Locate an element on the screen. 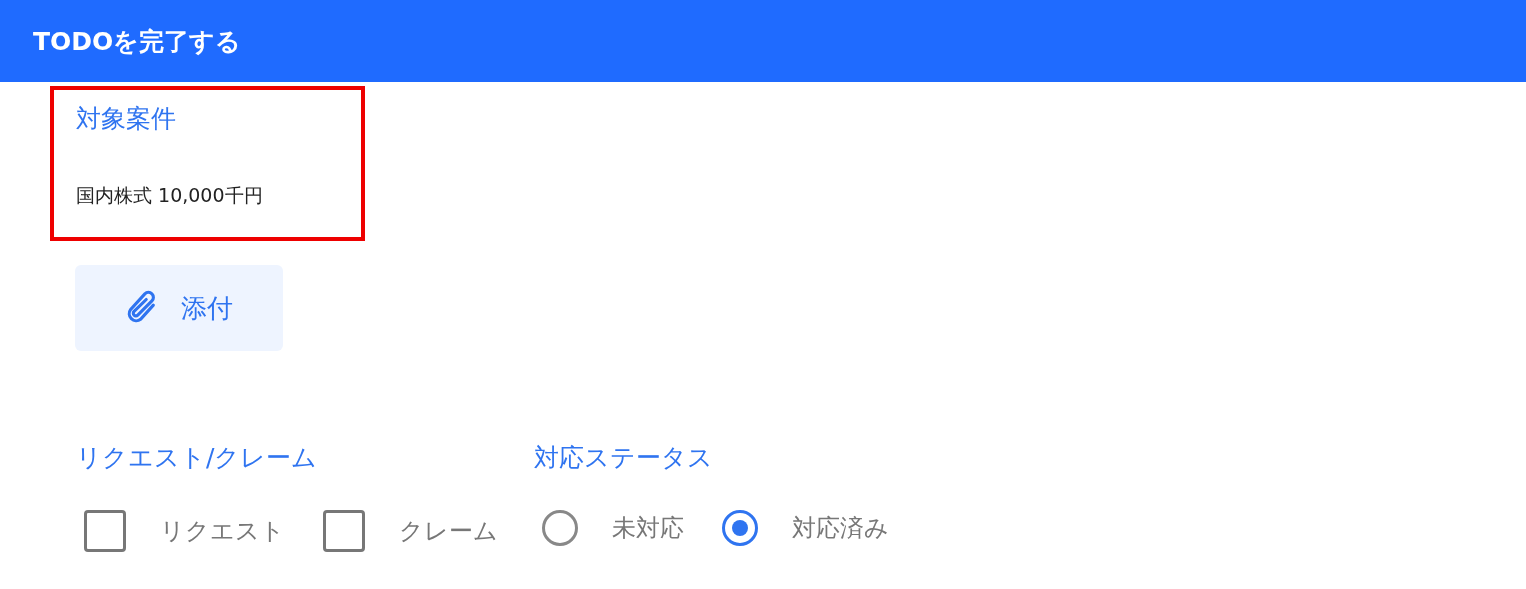 This screenshot has width=1526, height=589. group-label: リクエスト/クレーム is located at coordinates (197, 458).